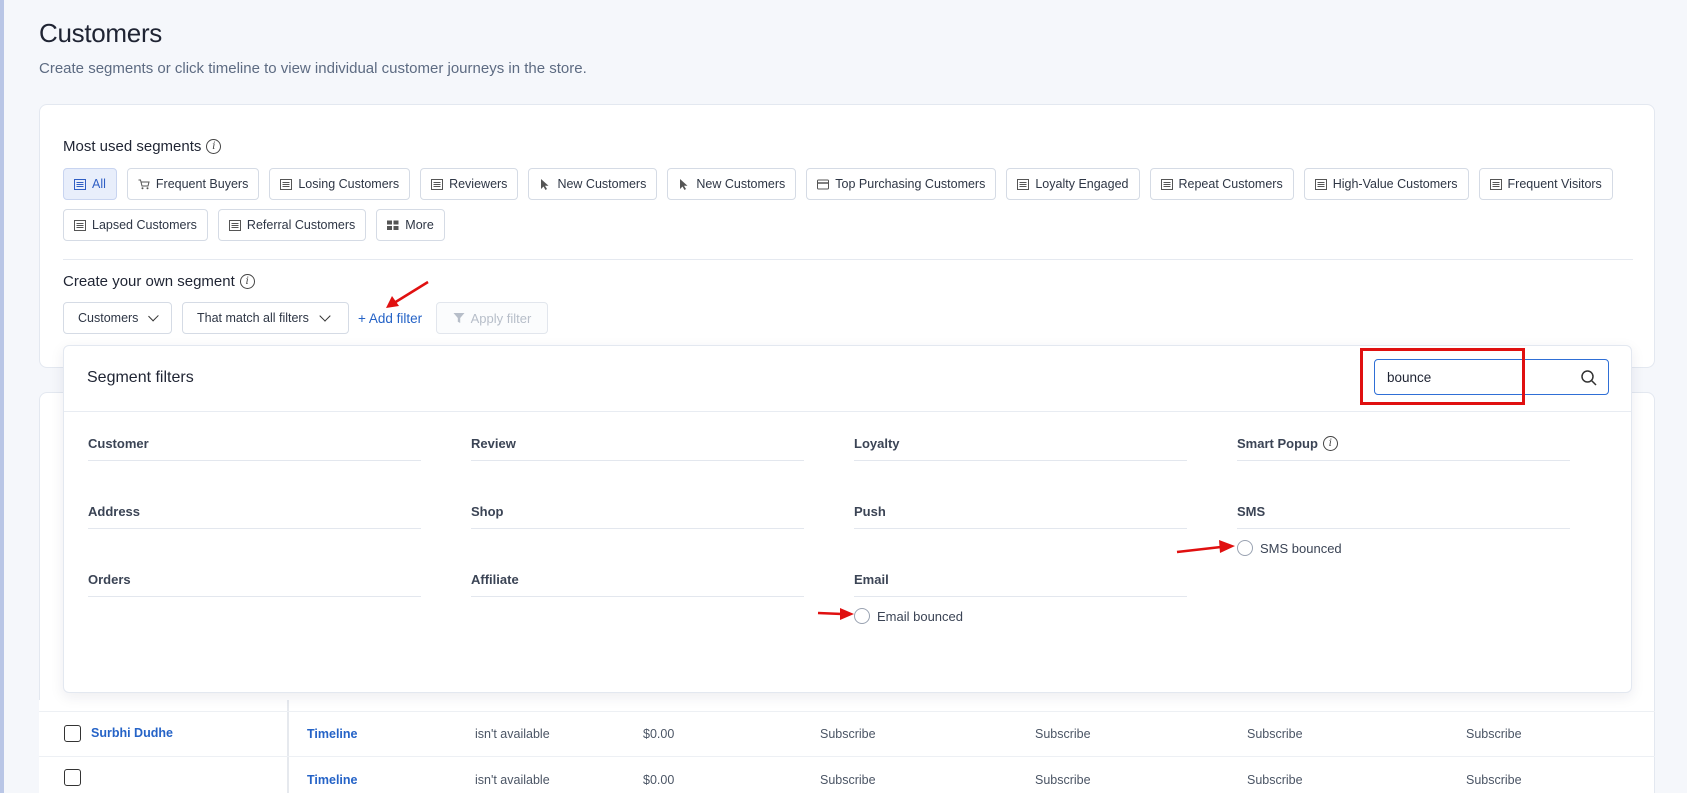  What do you see at coordinates (1403, 516) in the screenshot?
I see `filter-group-sms: SMS` at bounding box center [1403, 516].